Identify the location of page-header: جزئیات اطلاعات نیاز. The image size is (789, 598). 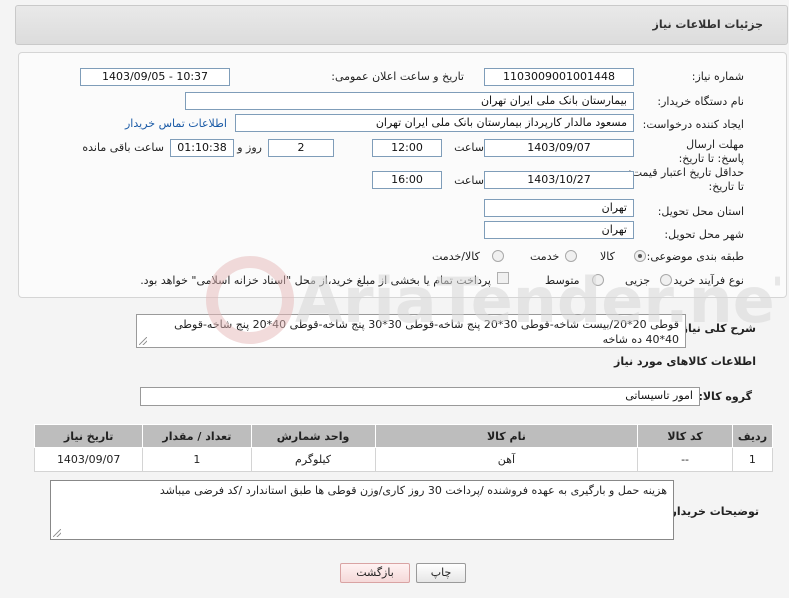
(401, 25).